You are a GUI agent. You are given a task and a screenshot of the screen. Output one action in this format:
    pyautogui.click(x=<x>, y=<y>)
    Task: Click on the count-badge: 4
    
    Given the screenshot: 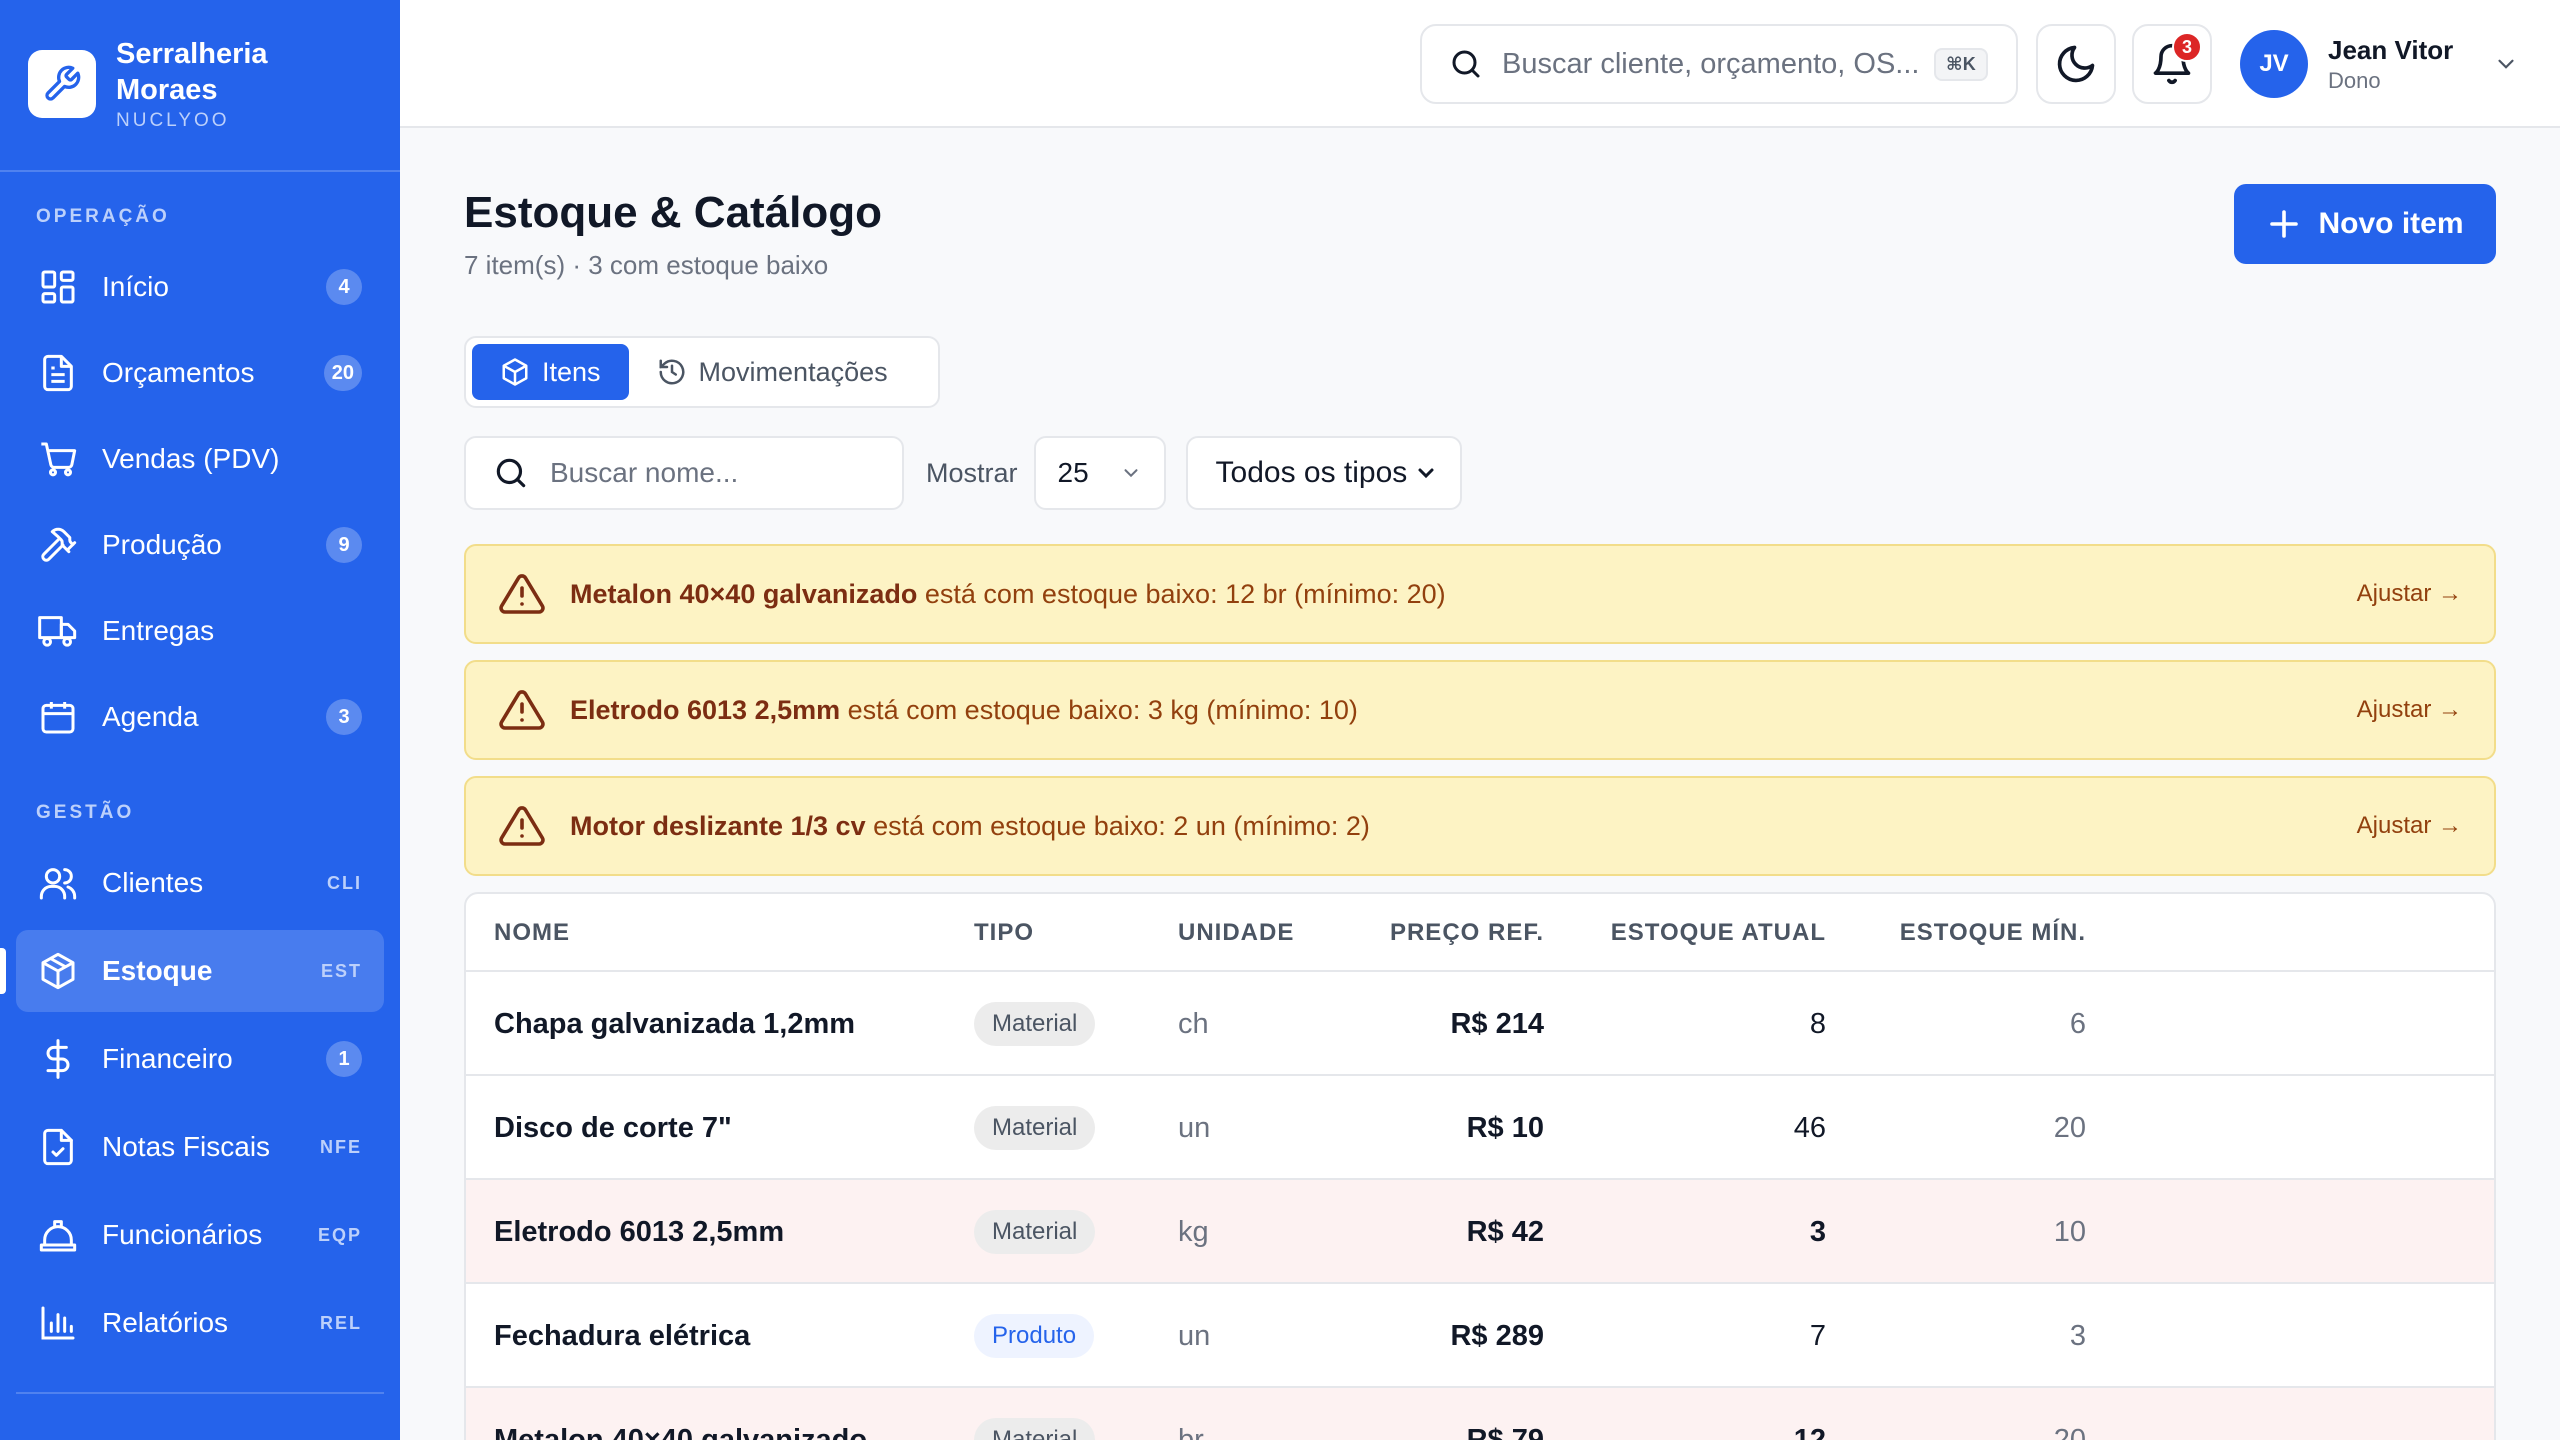 What is the action you would take?
    pyautogui.click(x=344, y=287)
    